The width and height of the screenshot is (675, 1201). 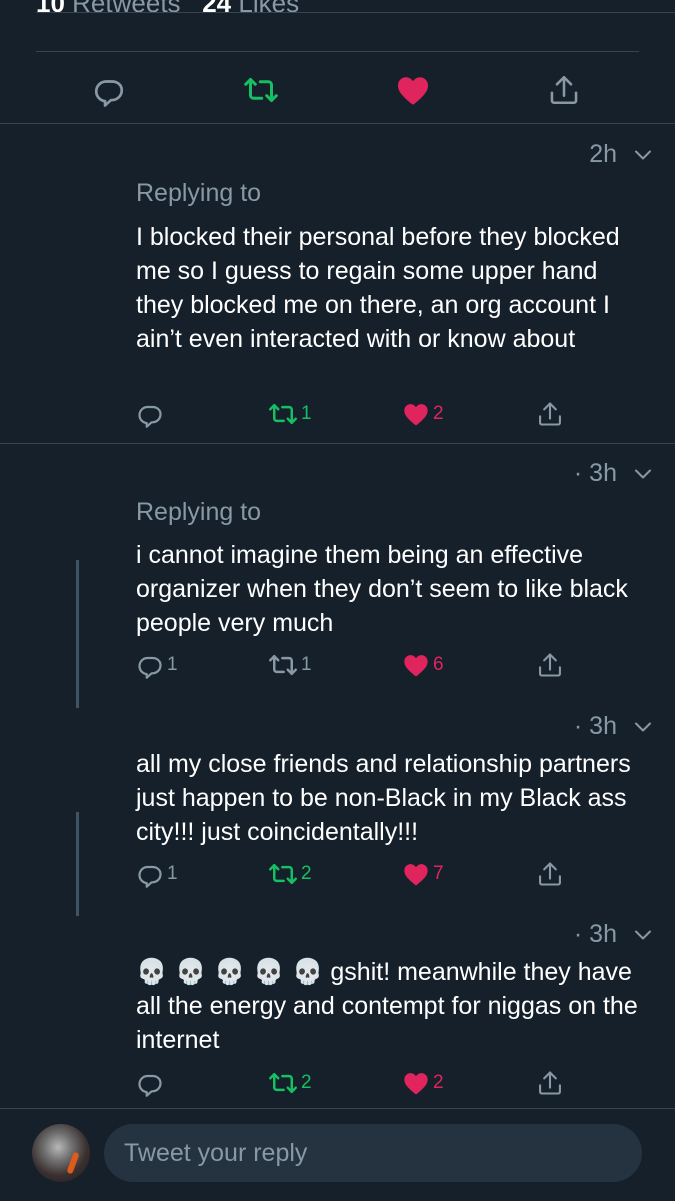 What do you see at coordinates (373, 1153) in the screenshot?
I see `tweet-reply-input` at bounding box center [373, 1153].